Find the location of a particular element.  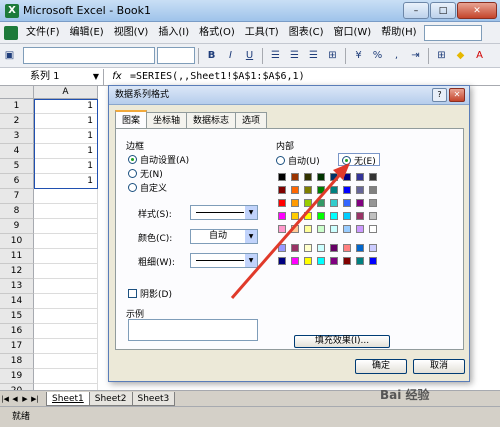

prev-sheet-icon: ◀ is located at coordinates (15, 399).